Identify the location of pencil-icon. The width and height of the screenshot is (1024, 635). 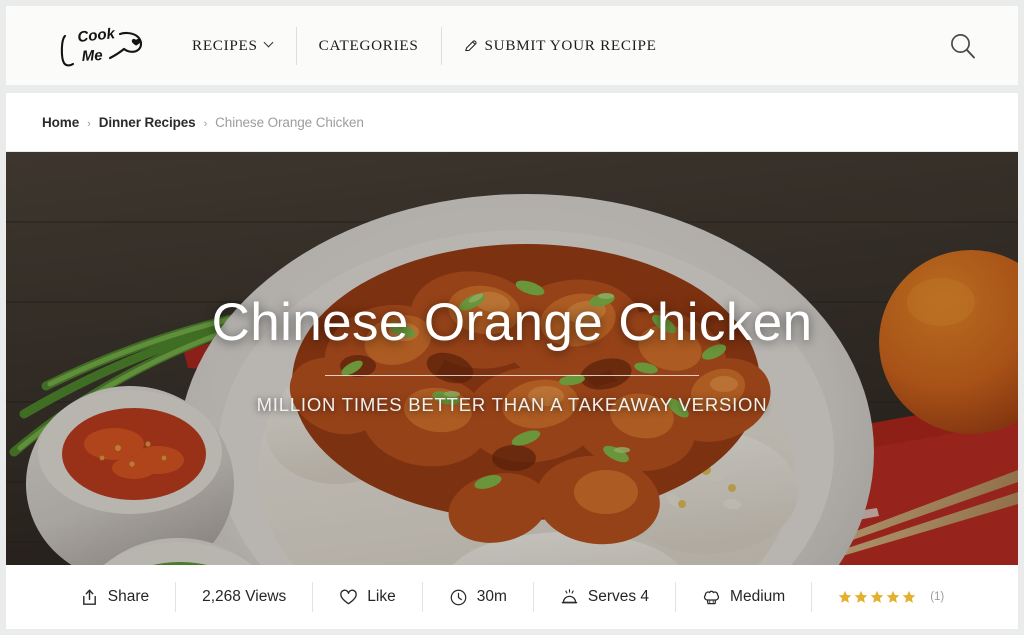
(471, 46).